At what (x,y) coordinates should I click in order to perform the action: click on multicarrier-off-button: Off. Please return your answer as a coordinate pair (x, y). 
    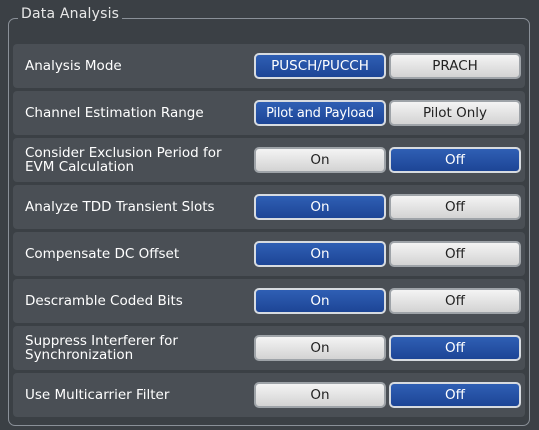
    Looking at the image, I should click on (455, 395).